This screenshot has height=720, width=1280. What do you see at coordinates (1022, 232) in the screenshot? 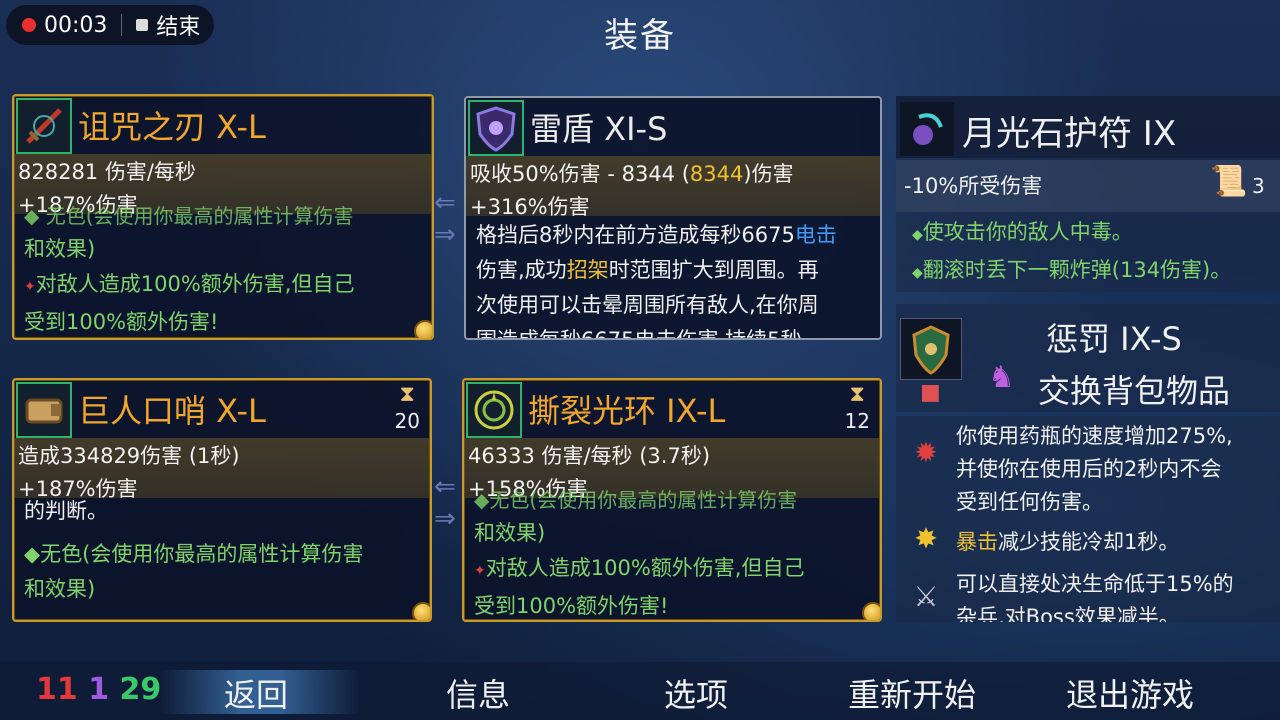
I see `amulet-effect: ◆使攻击你的敌人中毒。` at bounding box center [1022, 232].